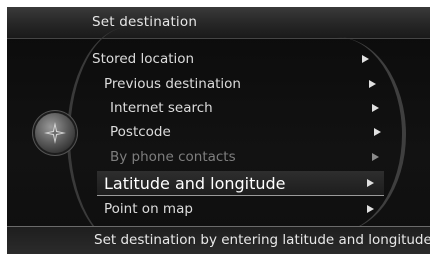 The width and height of the screenshot is (435, 254). Describe the element at coordinates (245, 157) in the screenshot. I see `menu-item-by-phone-contacts: By phone contacts` at that location.